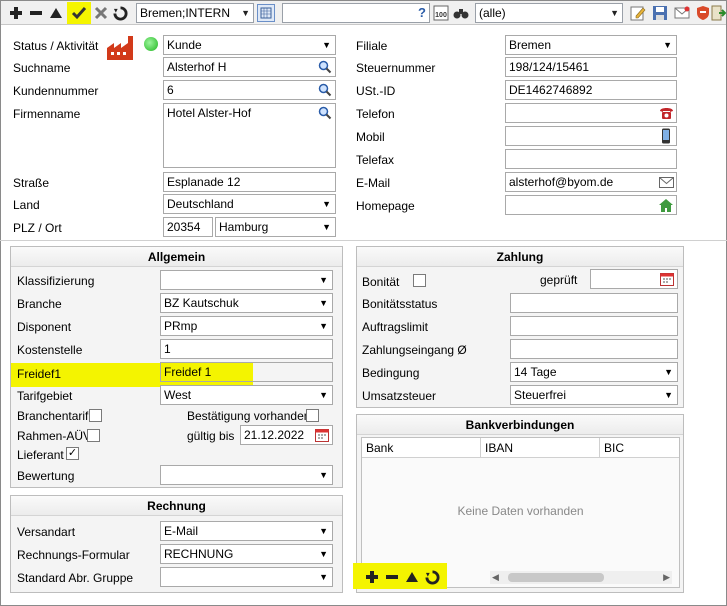 The image size is (727, 606). What do you see at coordinates (666, 113) in the screenshot?
I see `phone-icon` at bounding box center [666, 113].